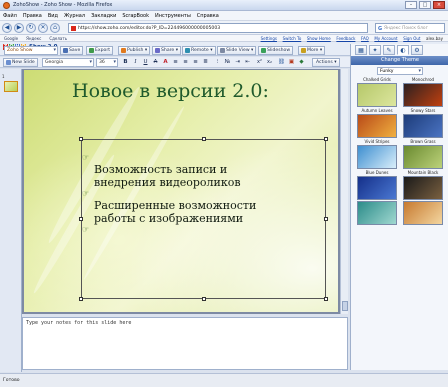 This screenshot has height=387, width=448. I want to click on user-name: alex.bay, so click(434, 38).